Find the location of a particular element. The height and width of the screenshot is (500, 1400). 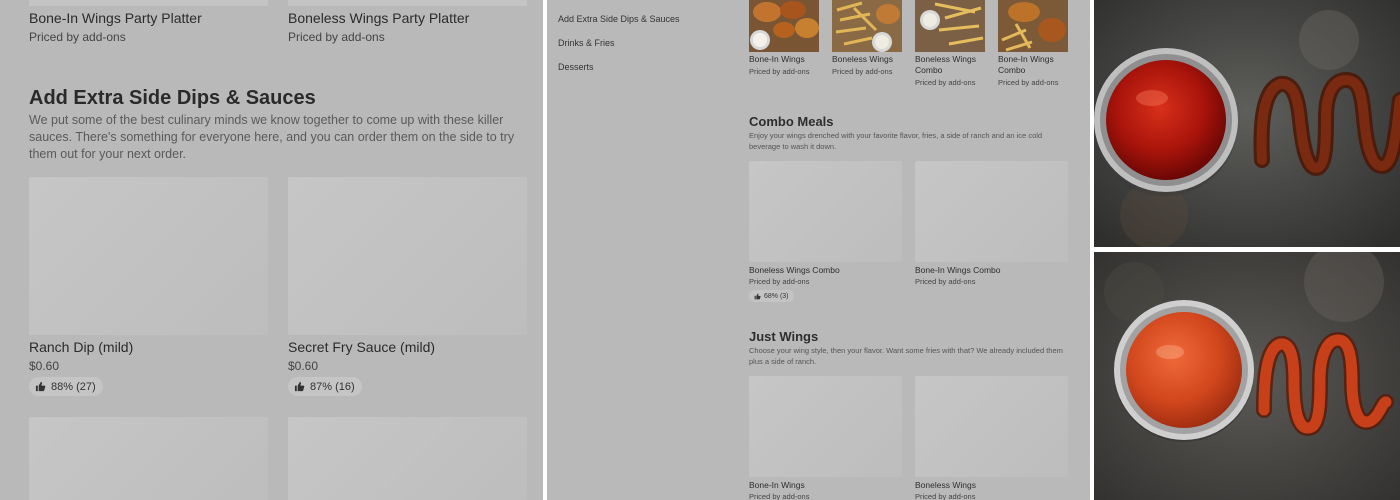

rating-badge: 68% (3) is located at coordinates (771, 296).